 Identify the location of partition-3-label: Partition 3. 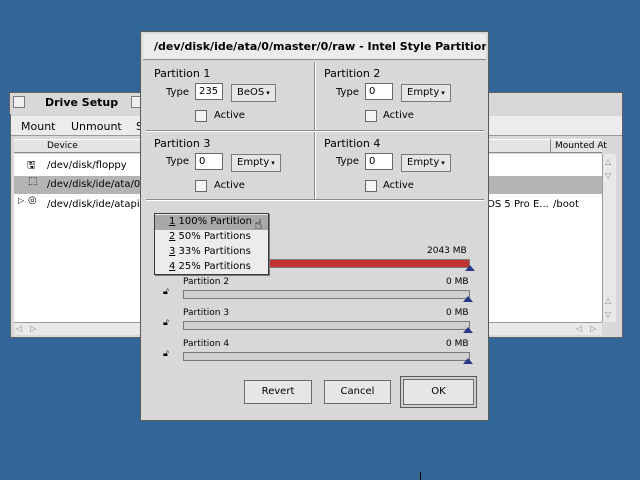
(182, 143).